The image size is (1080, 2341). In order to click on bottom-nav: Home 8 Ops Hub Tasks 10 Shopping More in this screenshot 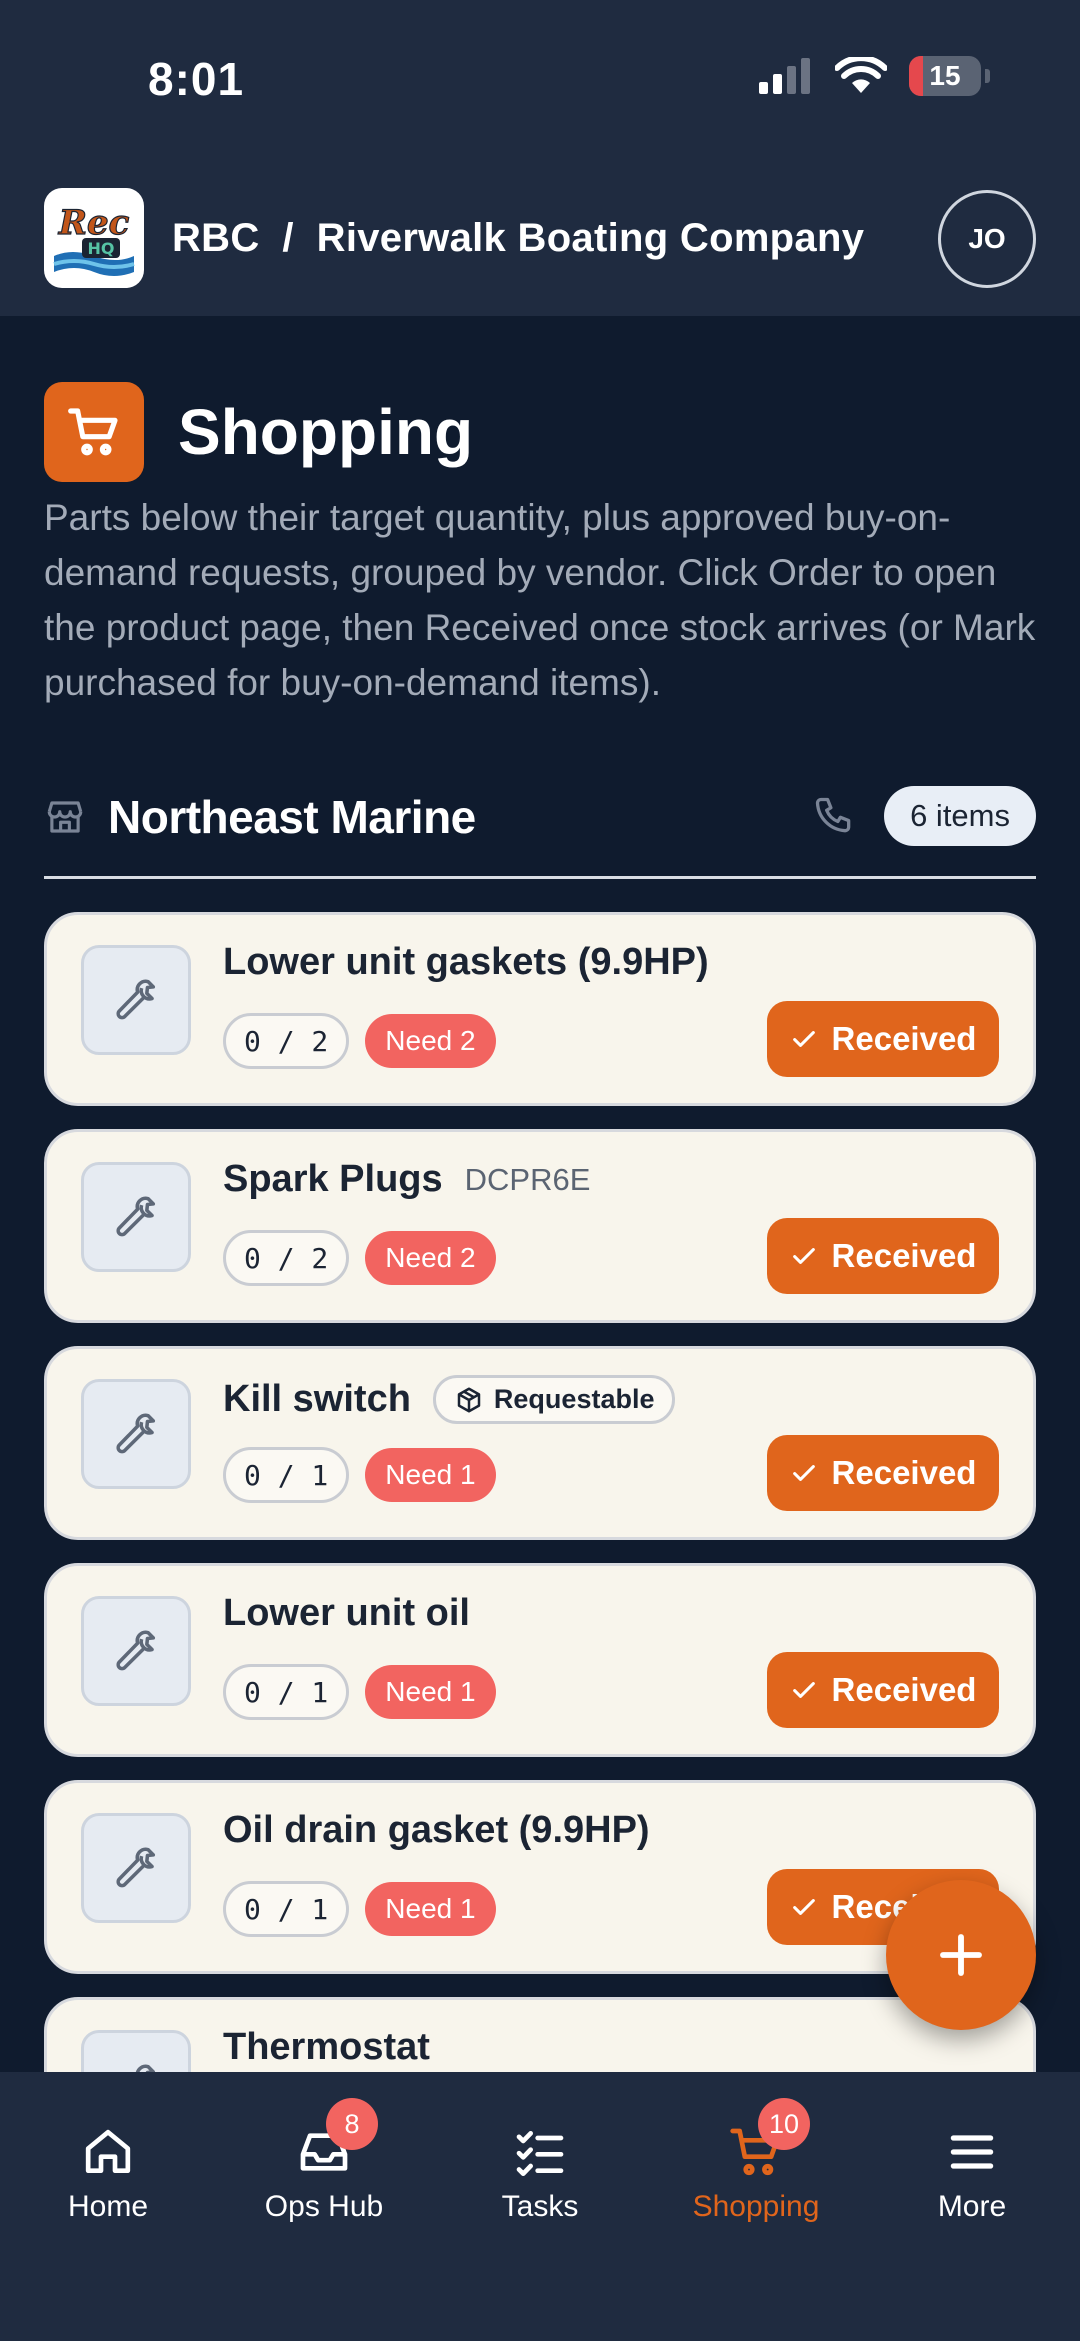, I will do `click(540, 2206)`.